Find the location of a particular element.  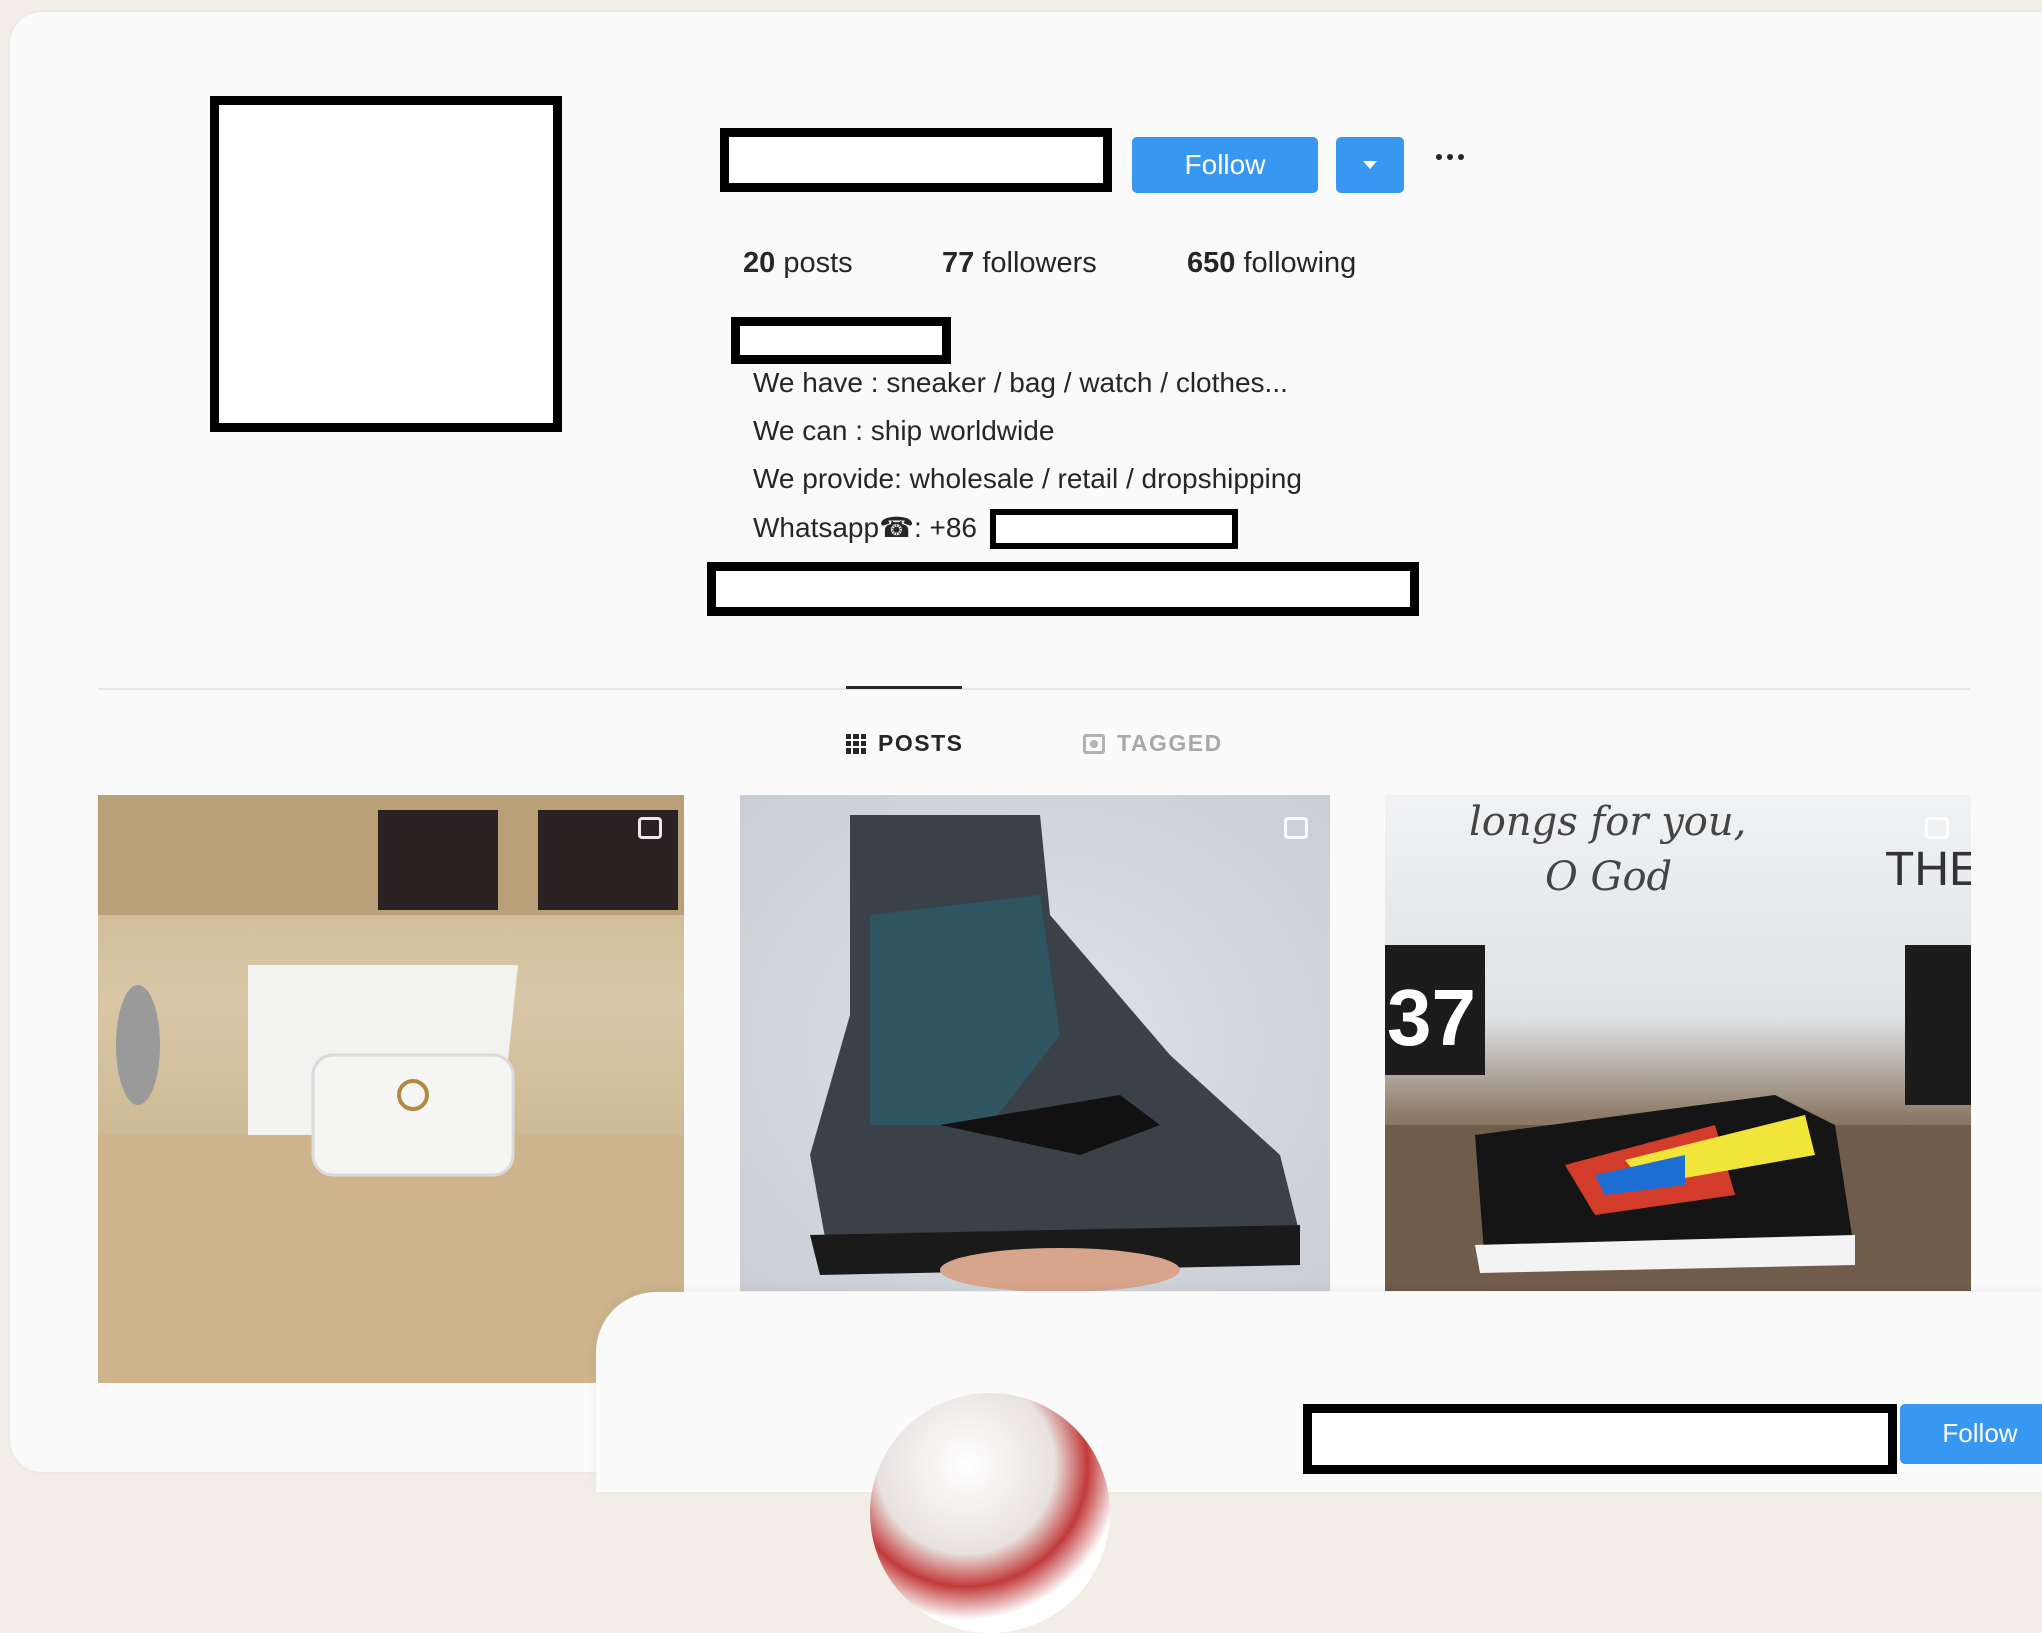

secondary-profile-avatar is located at coordinates (990, 1513).